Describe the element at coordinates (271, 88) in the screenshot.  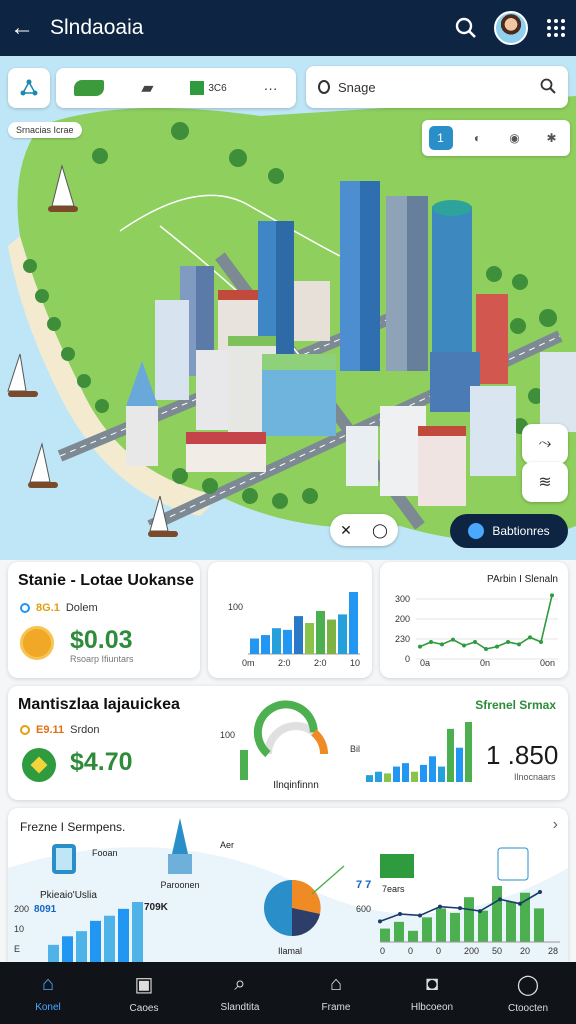
I see `more-button: ···` at that location.